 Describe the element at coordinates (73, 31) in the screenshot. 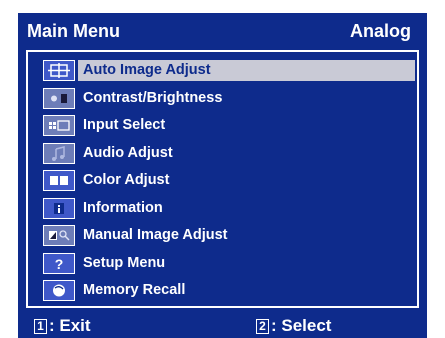

I see `menu-title: Main Menu` at that location.